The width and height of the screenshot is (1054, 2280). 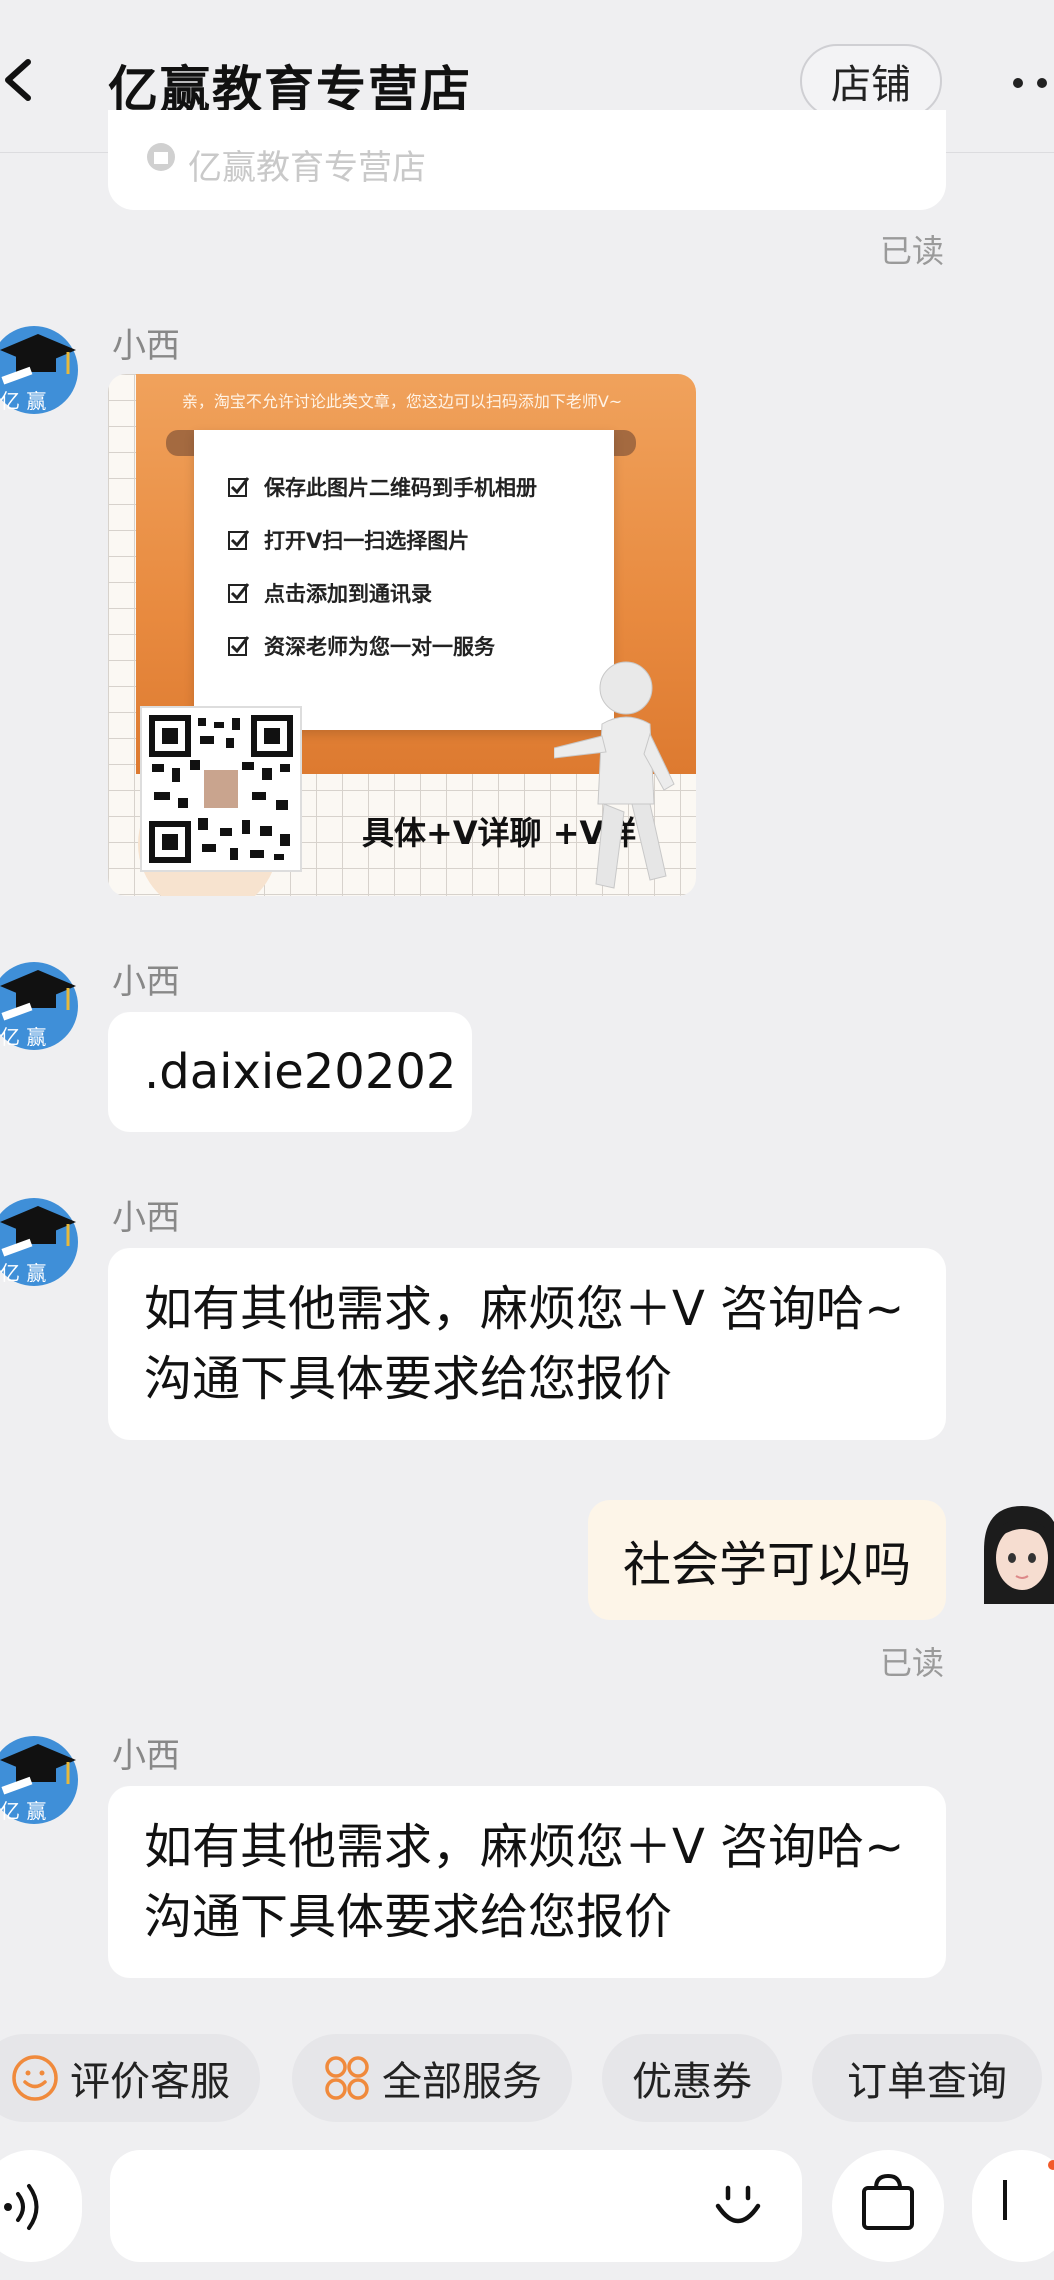 I want to click on voice-wave-icon, so click(x=21, y=2207).